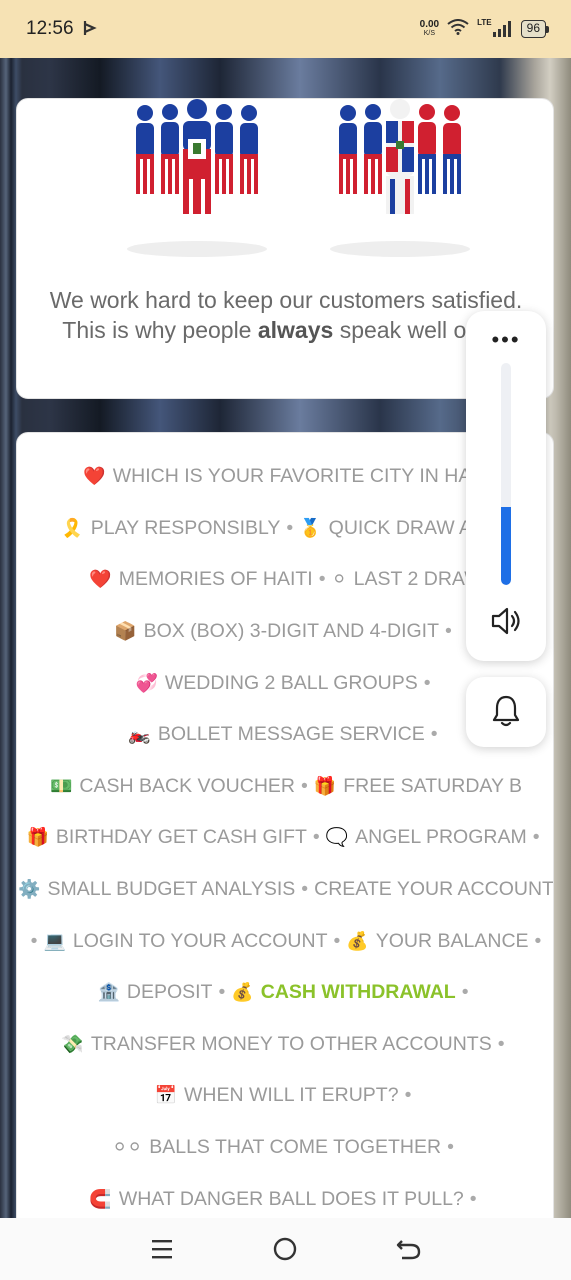 This screenshot has width=571, height=1280. What do you see at coordinates (200, 941) in the screenshot?
I see `feature-link: LOGIN TO YOUR ACCOUNT` at bounding box center [200, 941].